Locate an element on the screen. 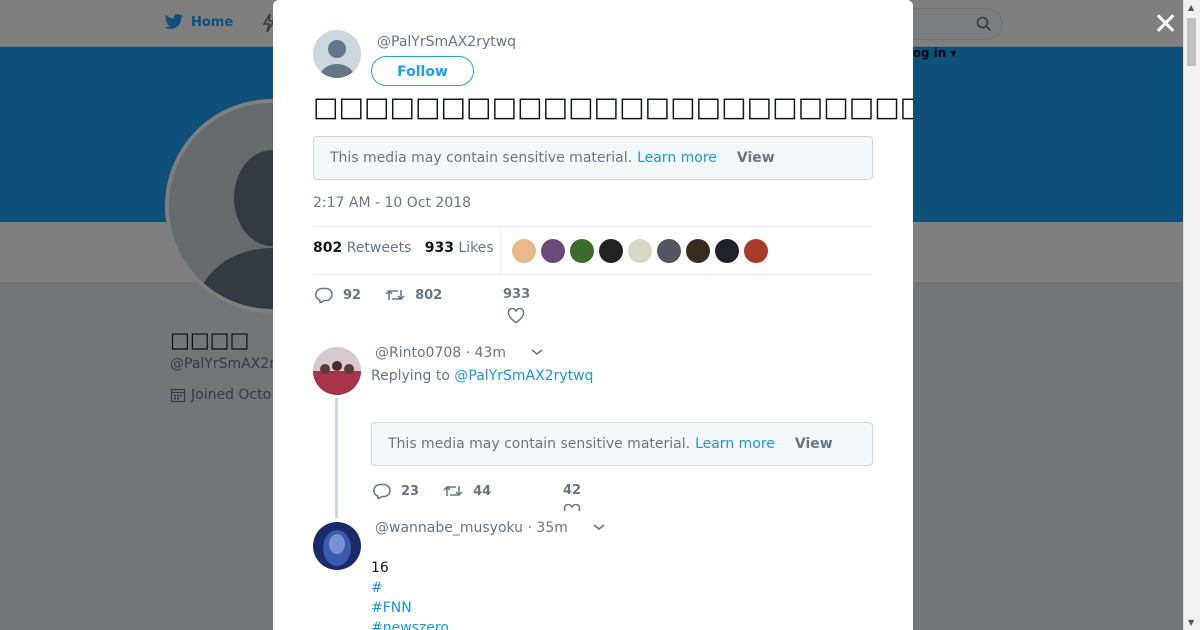  retweet-count: 802 is located at coordinates (429, 295).